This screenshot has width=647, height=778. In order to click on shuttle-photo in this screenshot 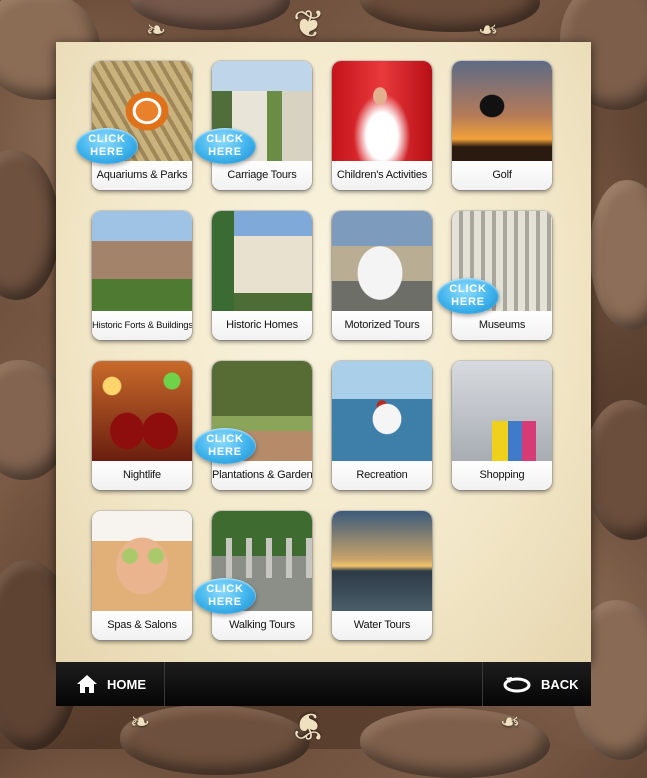, I will do `click(382, 261)`.